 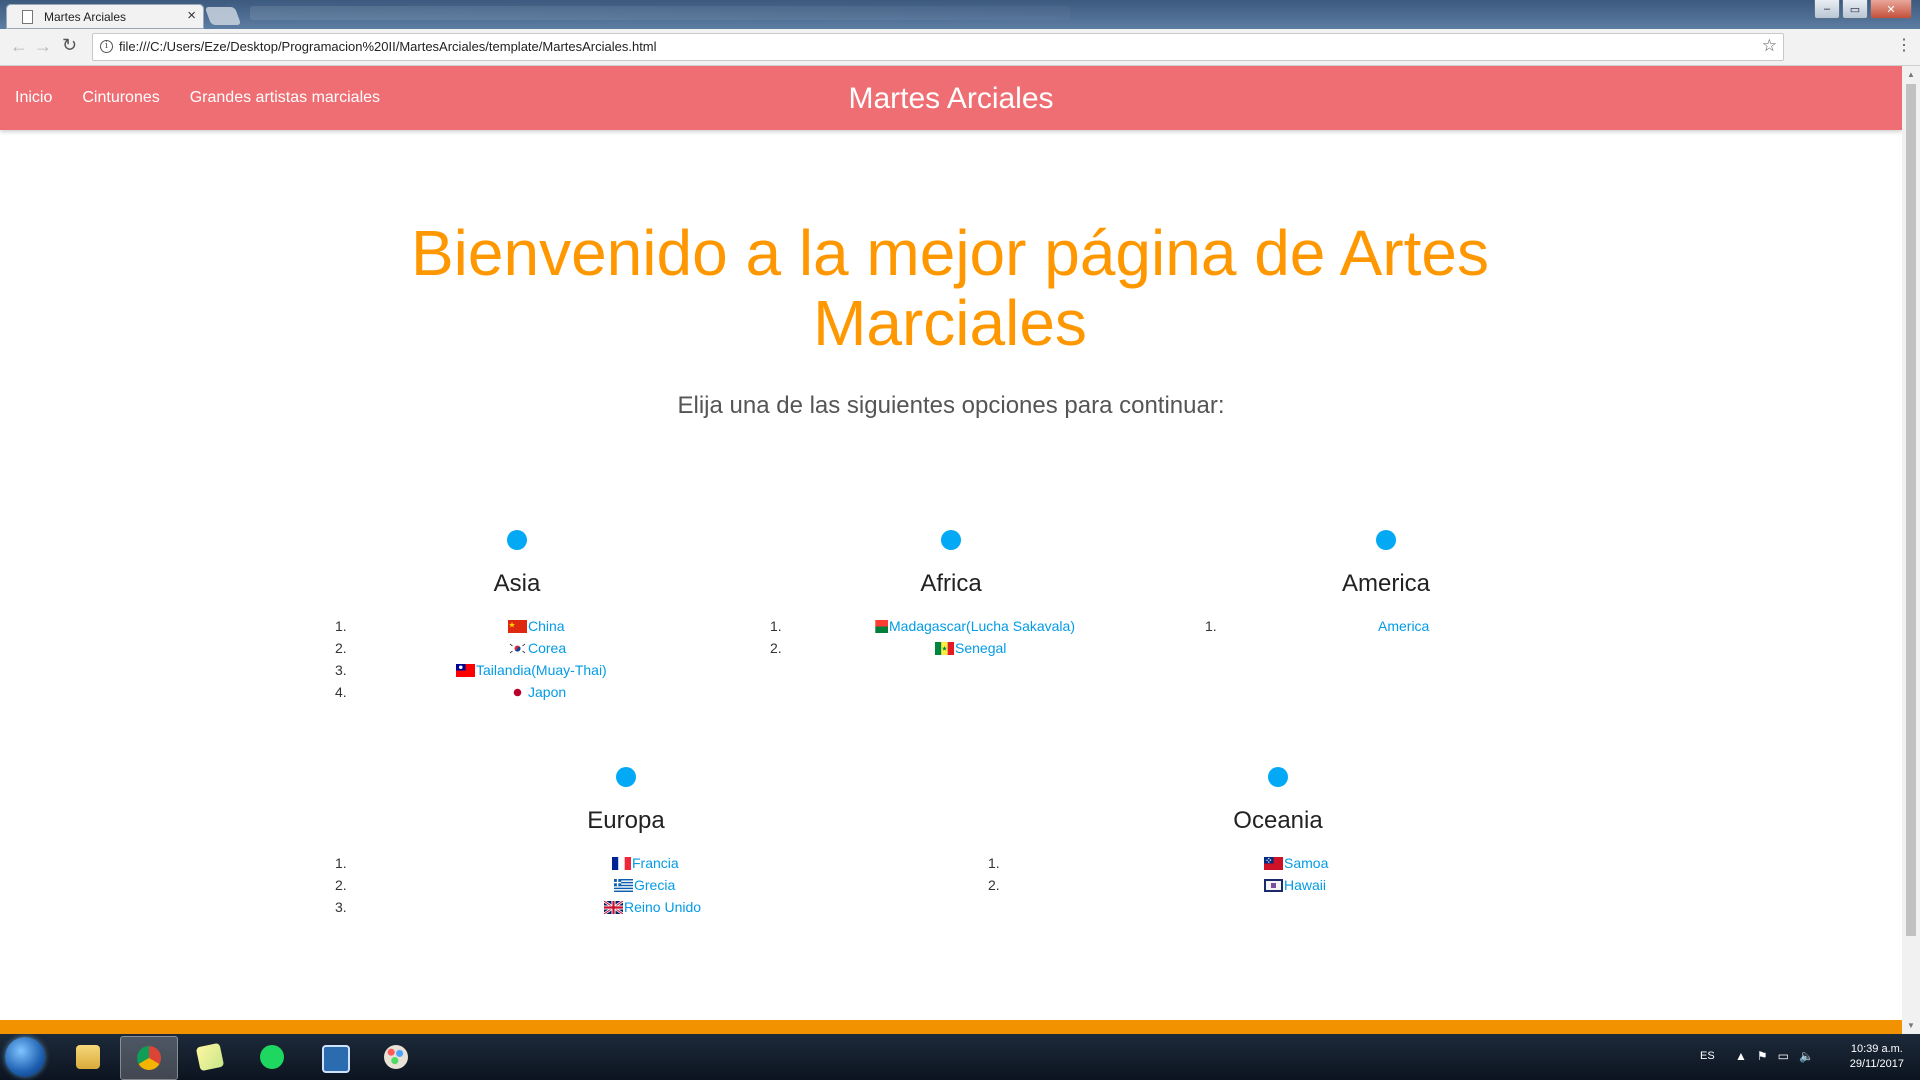 I want to click on region-title-oceania: Oceania, so click(x=1278, y=820).